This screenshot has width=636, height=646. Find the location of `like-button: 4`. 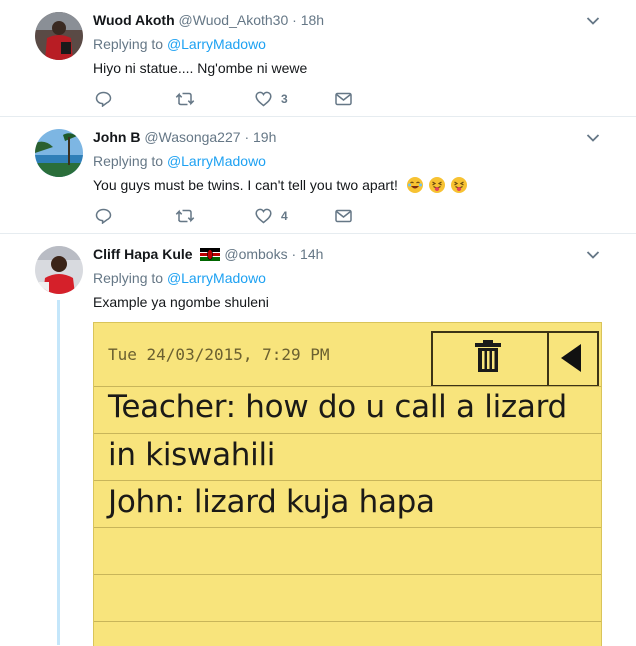

like-button: 4 is located at coordinates (271, 216).